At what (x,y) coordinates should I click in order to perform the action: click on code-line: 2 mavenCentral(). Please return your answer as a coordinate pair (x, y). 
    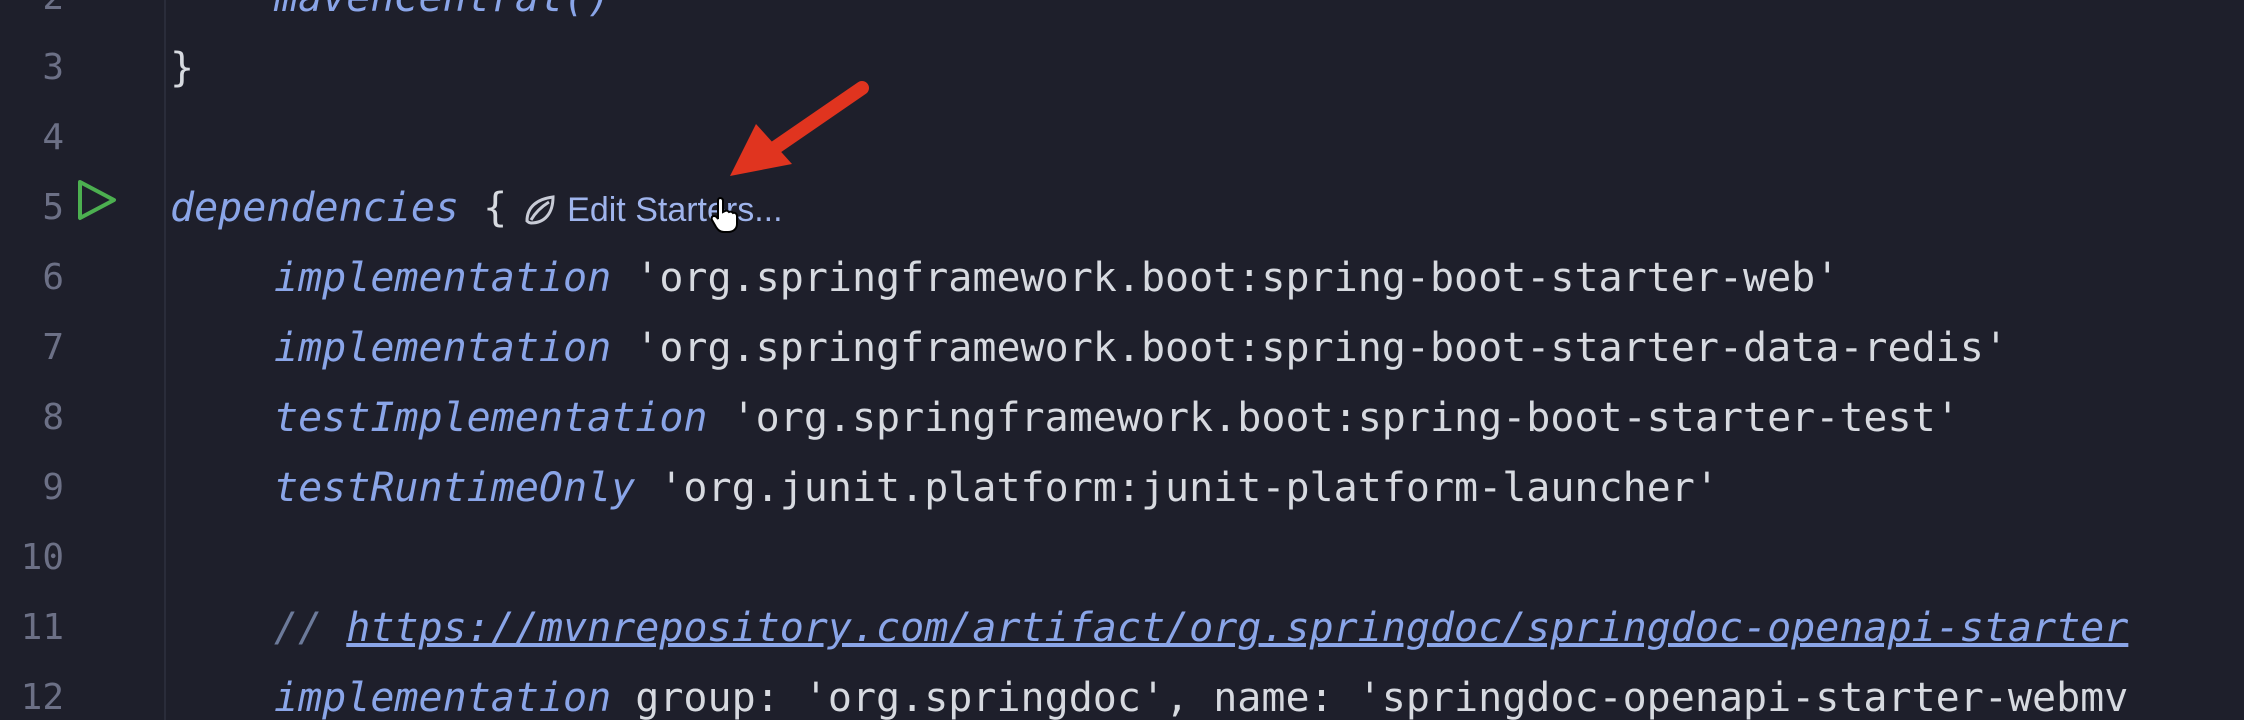
    Looking at the image, I should click on (1122, 16).